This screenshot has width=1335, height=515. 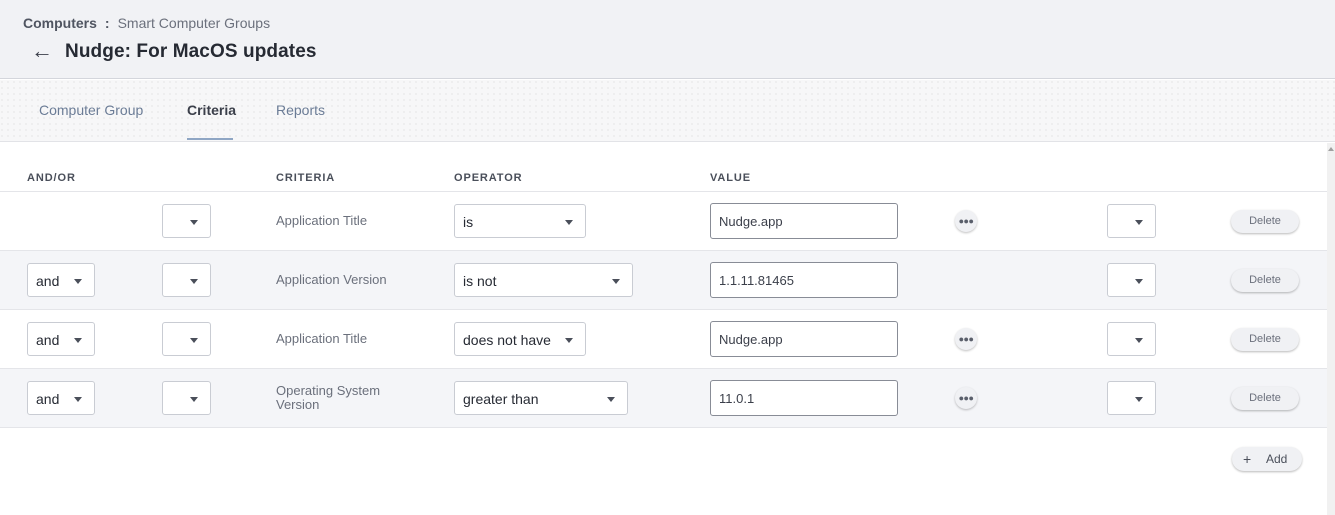 What do you see at coordinates (1247, 459) in the screenshot?
I see `plus-icon: +` at bounding box center [1247, 459].